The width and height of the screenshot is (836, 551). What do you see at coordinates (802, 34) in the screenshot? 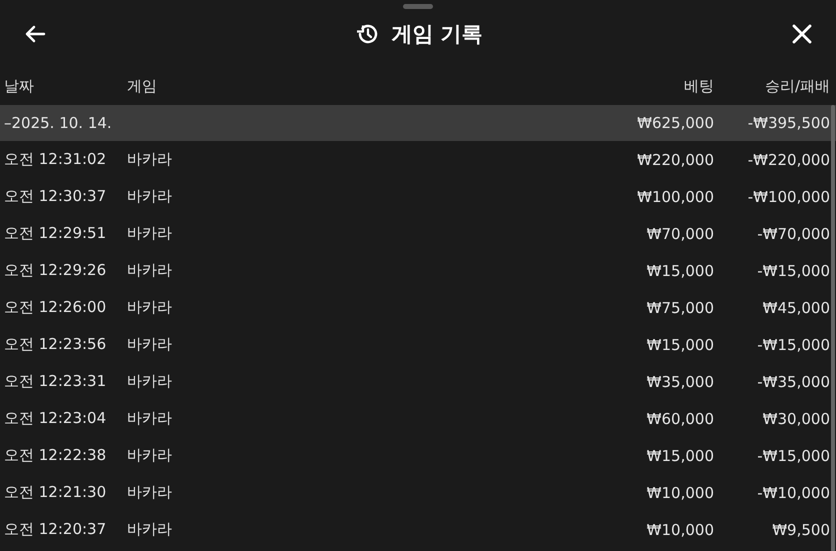
I see `close-button` at bounding box center [802, 34].